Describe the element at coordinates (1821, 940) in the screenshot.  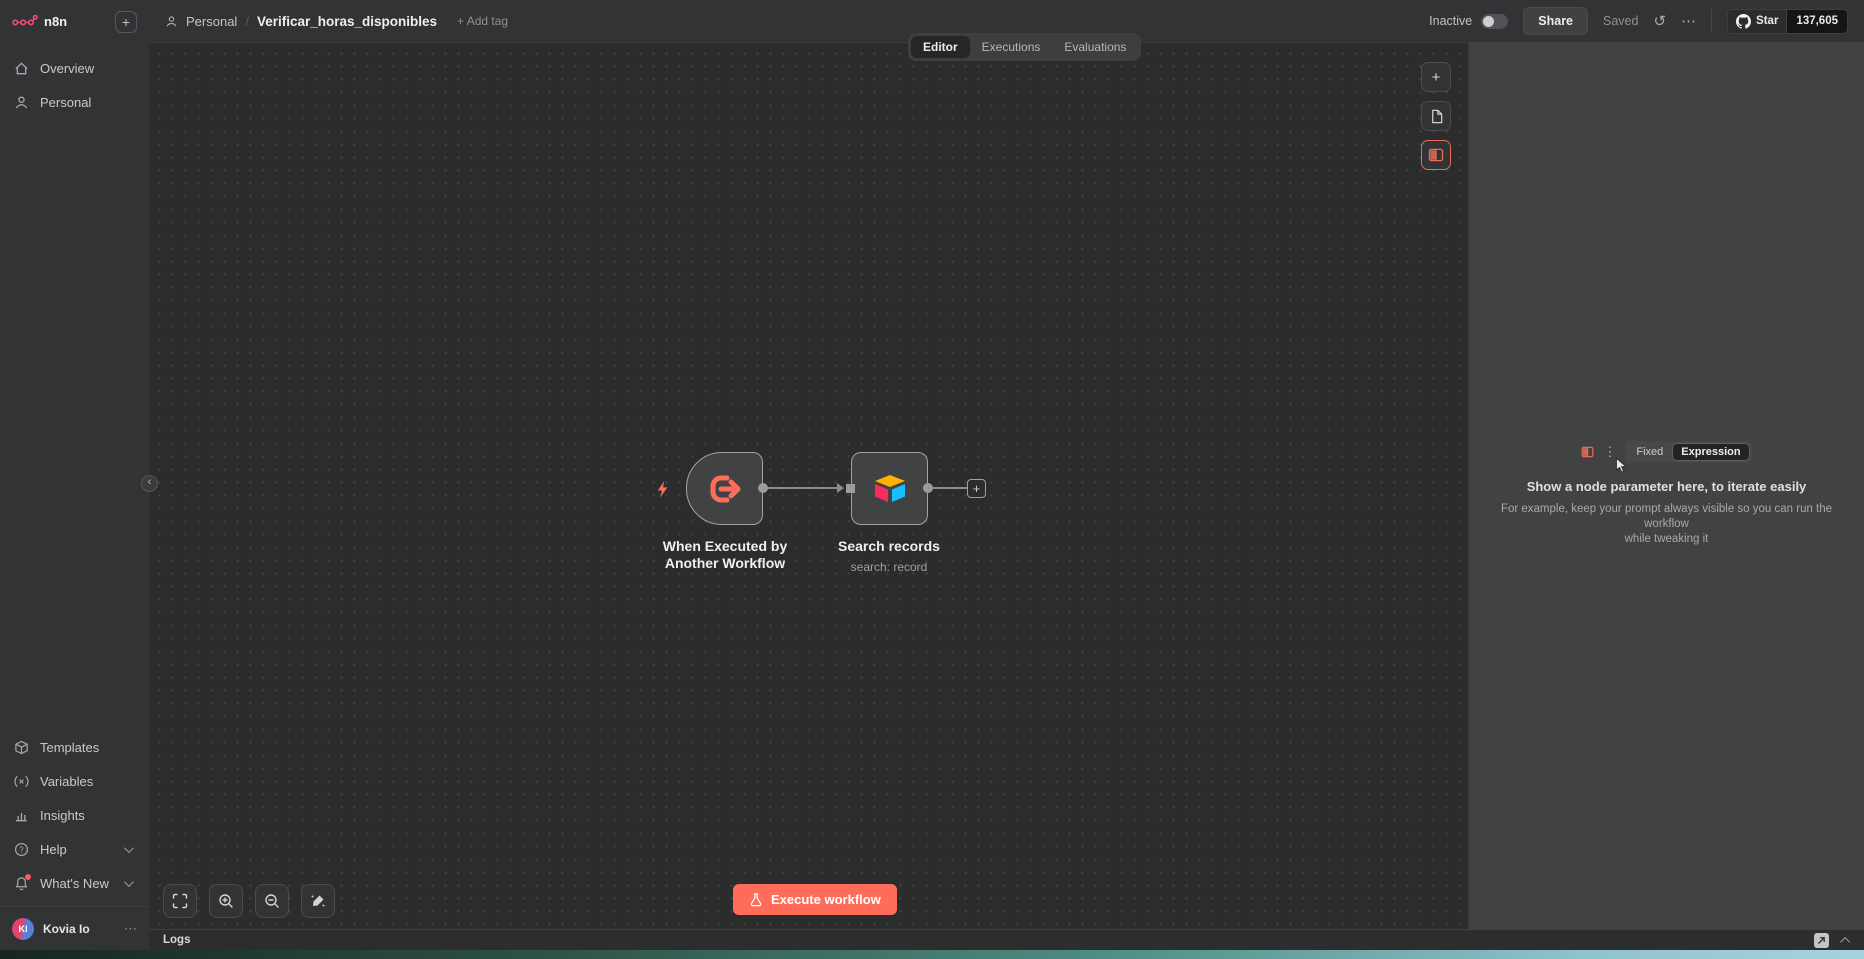
I see `open-logs-popout-icon` at that location.